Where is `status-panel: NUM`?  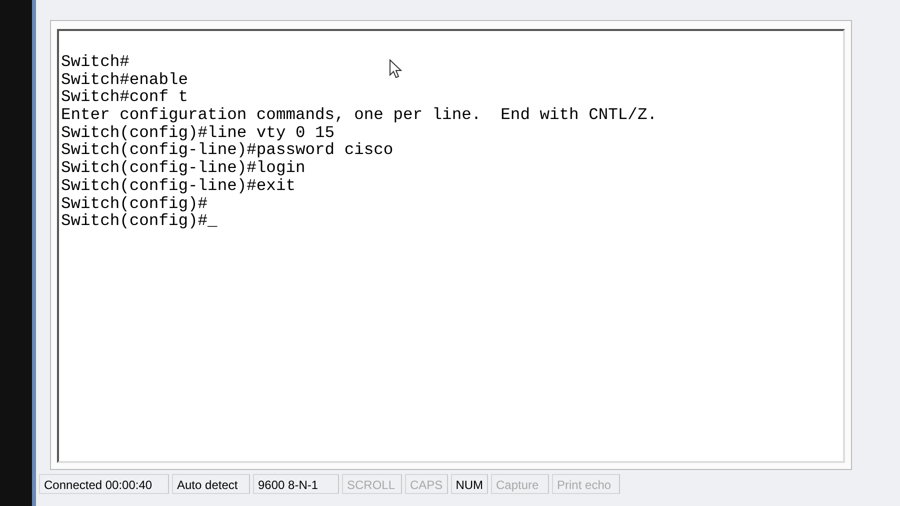 status-panel: NUM is located at coordinates (469, 484).